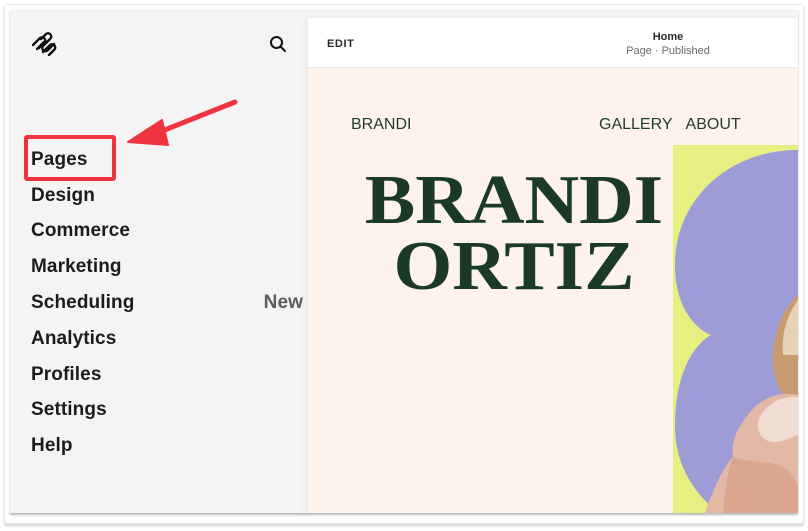  Describe the element at coordinates (514, 266) in the screenshot. I see `hero-title-line: ORTIZ` at that location.